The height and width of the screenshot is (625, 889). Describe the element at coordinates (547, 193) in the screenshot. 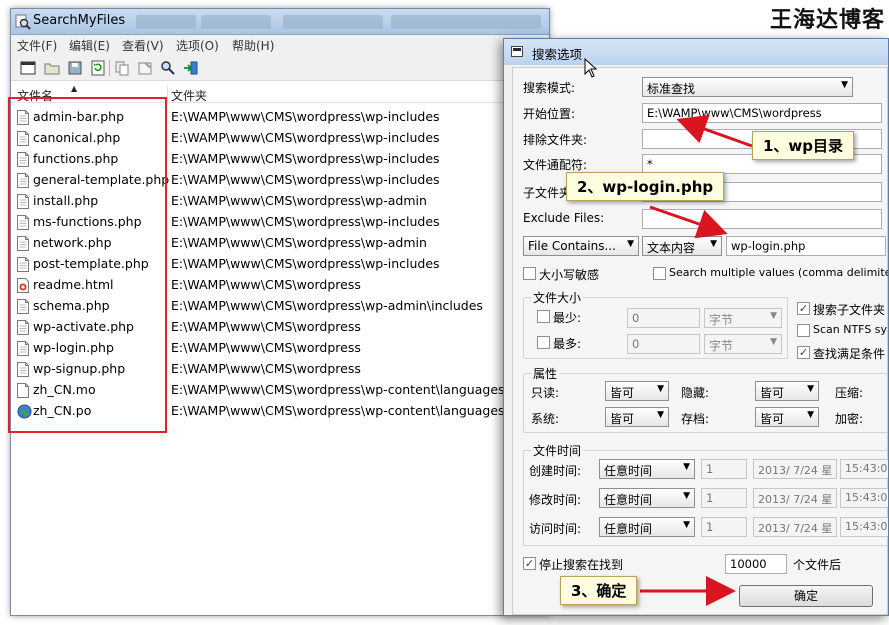

I see `subfolder-label: 子文件夹` at that location.